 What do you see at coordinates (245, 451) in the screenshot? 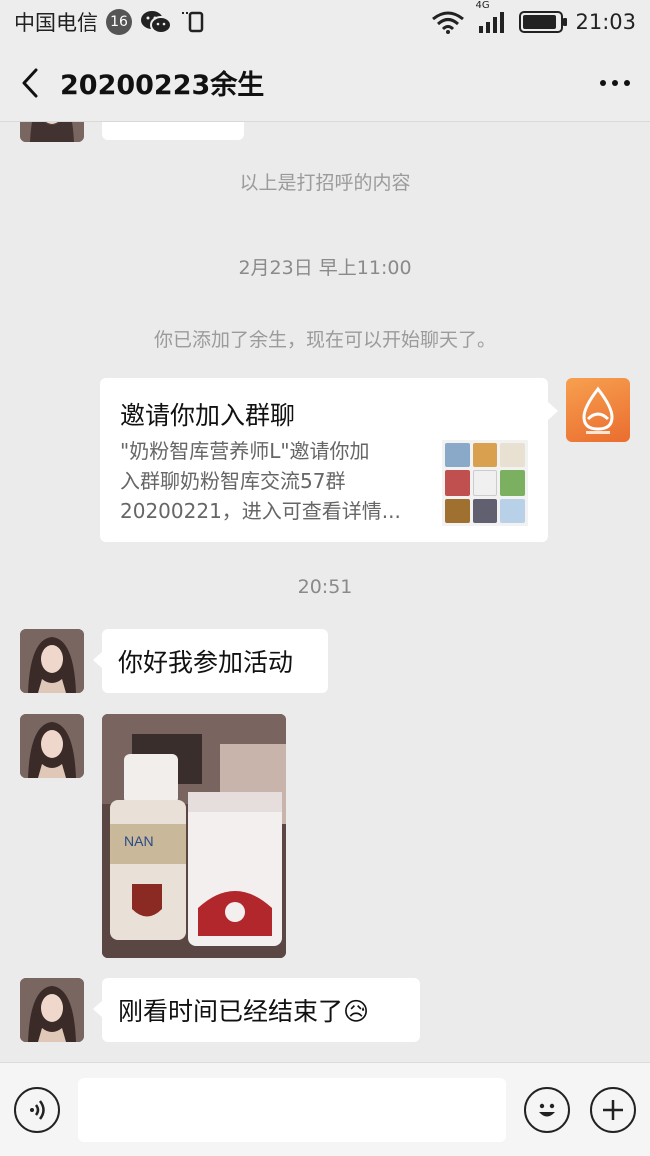
I see `invite-desc-line: "奶粉智库营养师L"邀请你加` at bounding box center [245, 451].